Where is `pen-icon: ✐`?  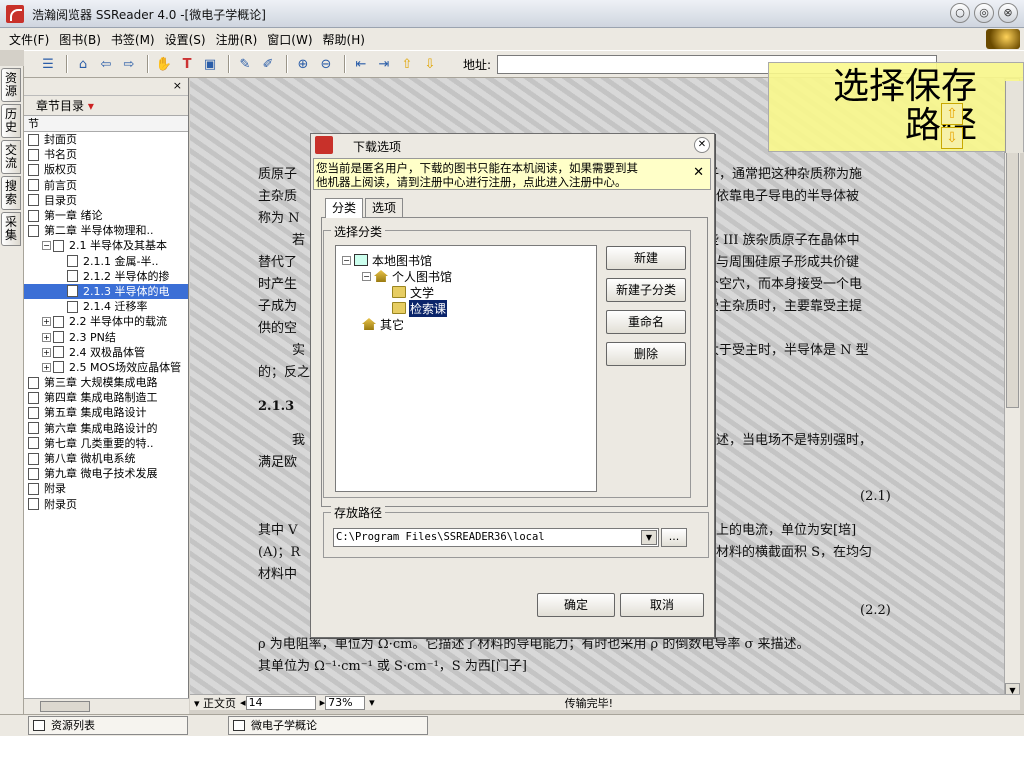
pen-icon: ✐ is located at coordinates (268, 64).